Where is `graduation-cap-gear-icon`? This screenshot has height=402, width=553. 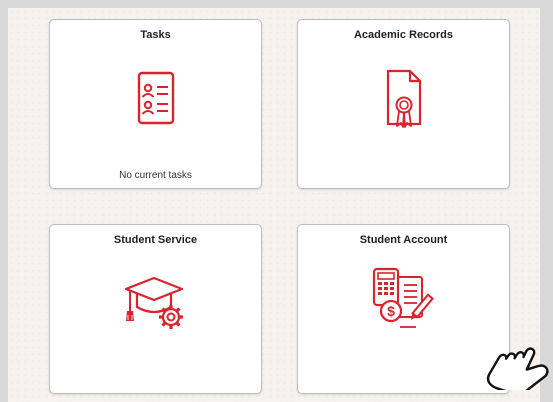
graduation-cap-gear-icon is located at coordinates (153, 302).